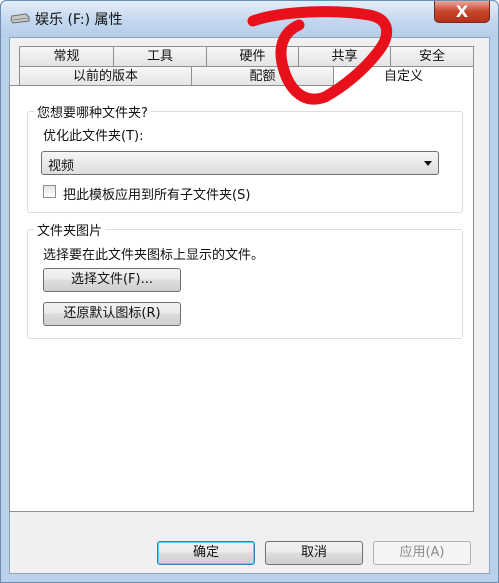  Describe the element at coordinates (206, 553) in the screenshot. I see `ok-button: 确定` at that location.